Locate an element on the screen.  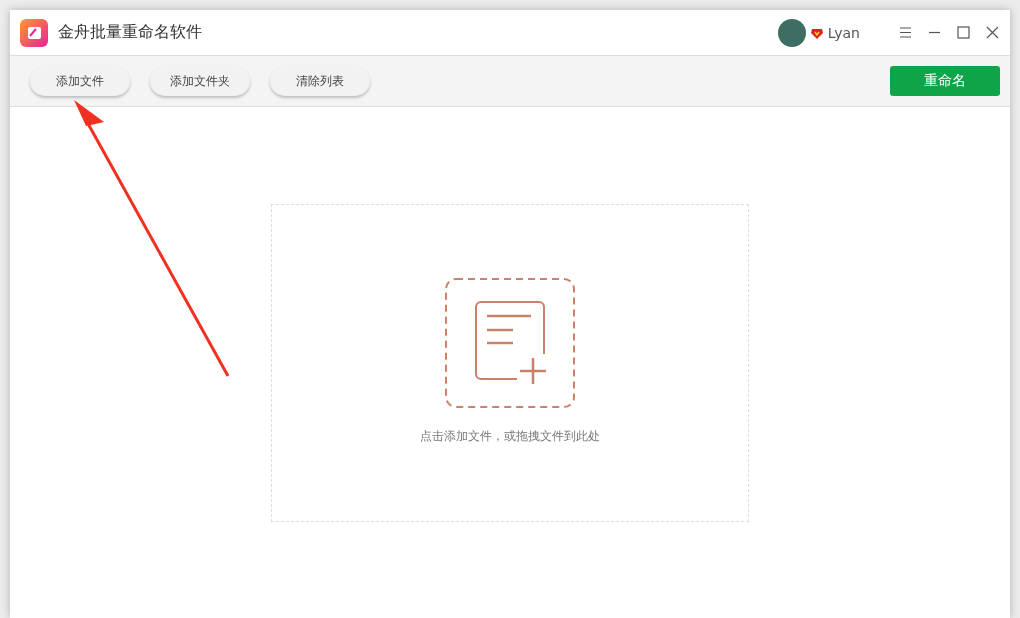
add-file-icon is located at coordinates (510, 342).